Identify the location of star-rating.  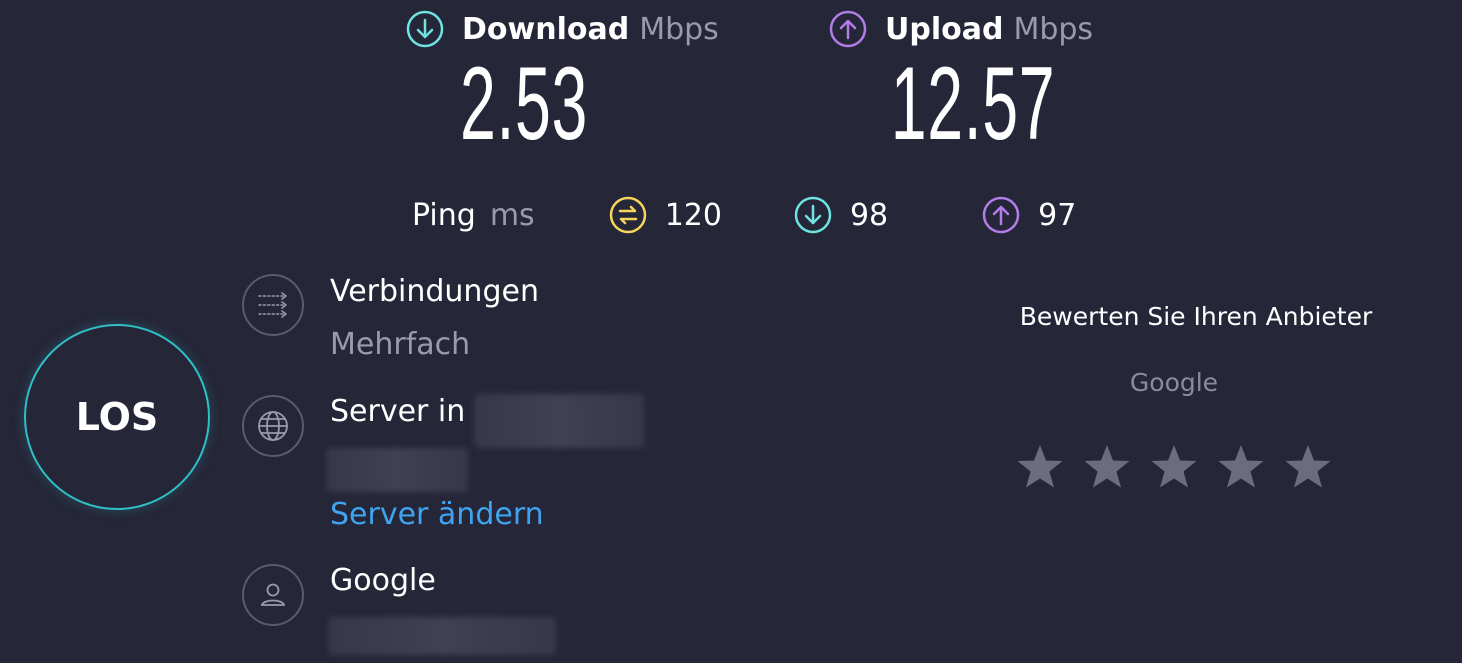
(1174, 467).